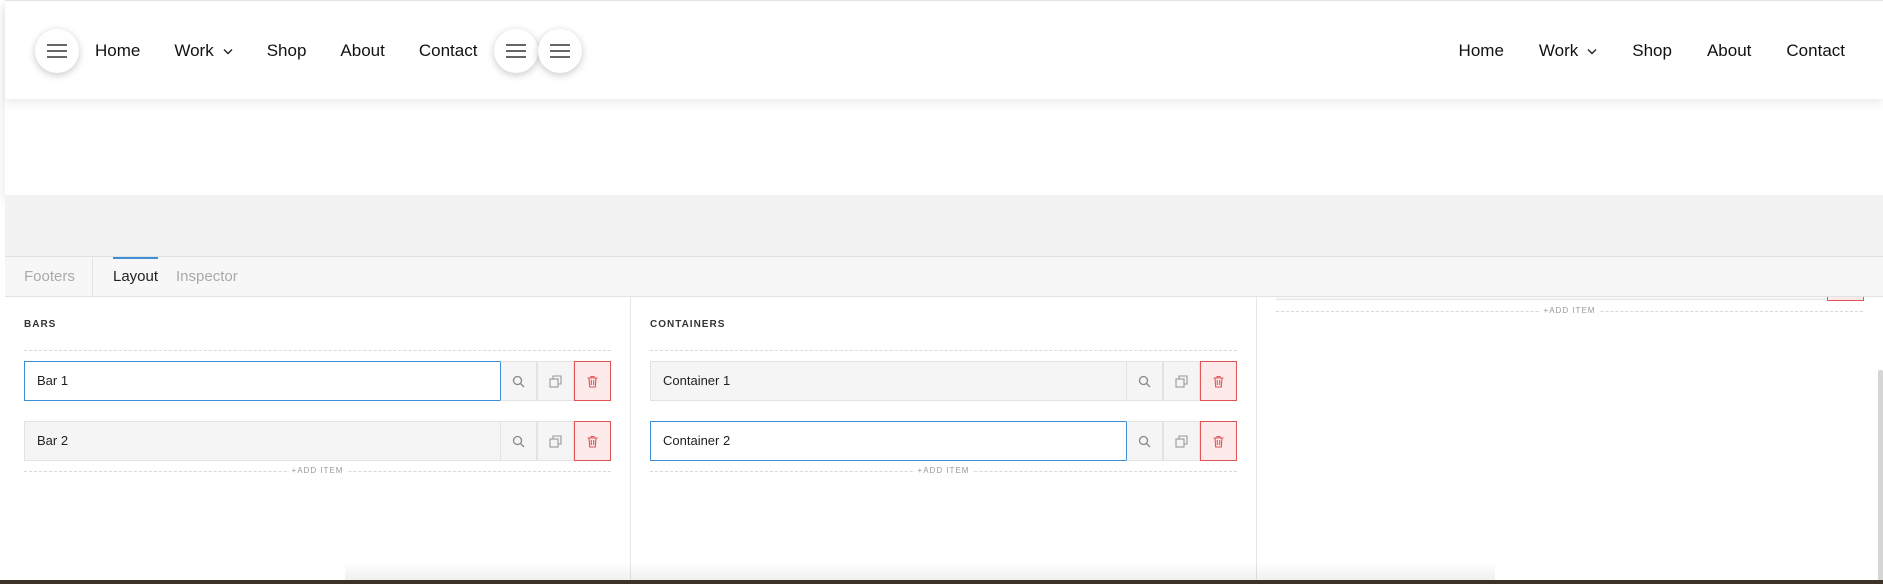  I want to click on editor-tabs: Footers Layout Inspector, so click(944, 277).